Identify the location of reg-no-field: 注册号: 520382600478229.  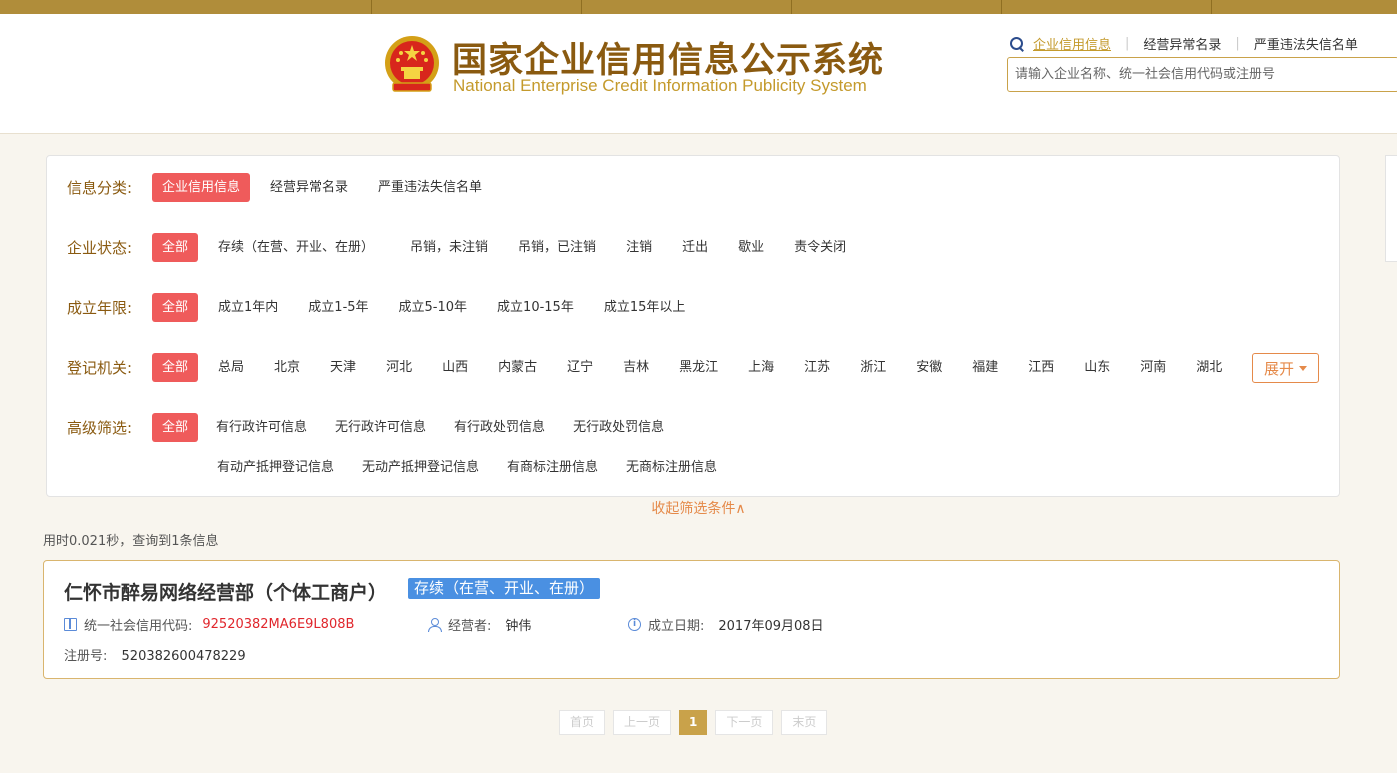
(155, 654).